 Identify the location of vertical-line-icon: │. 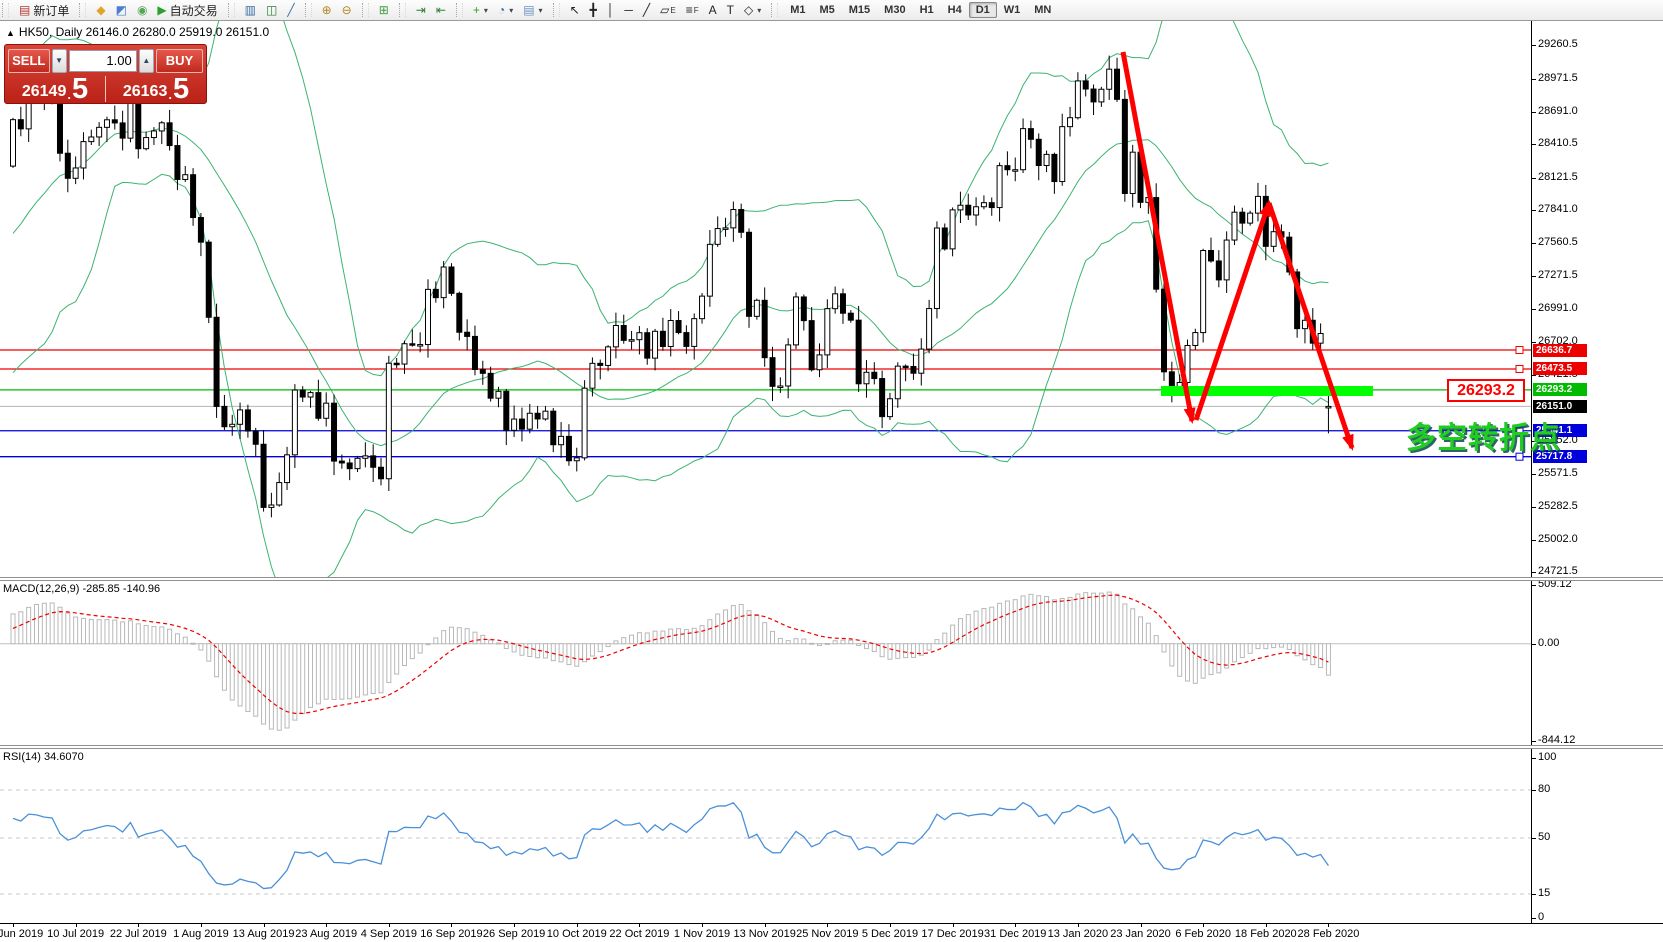
(611, 10).